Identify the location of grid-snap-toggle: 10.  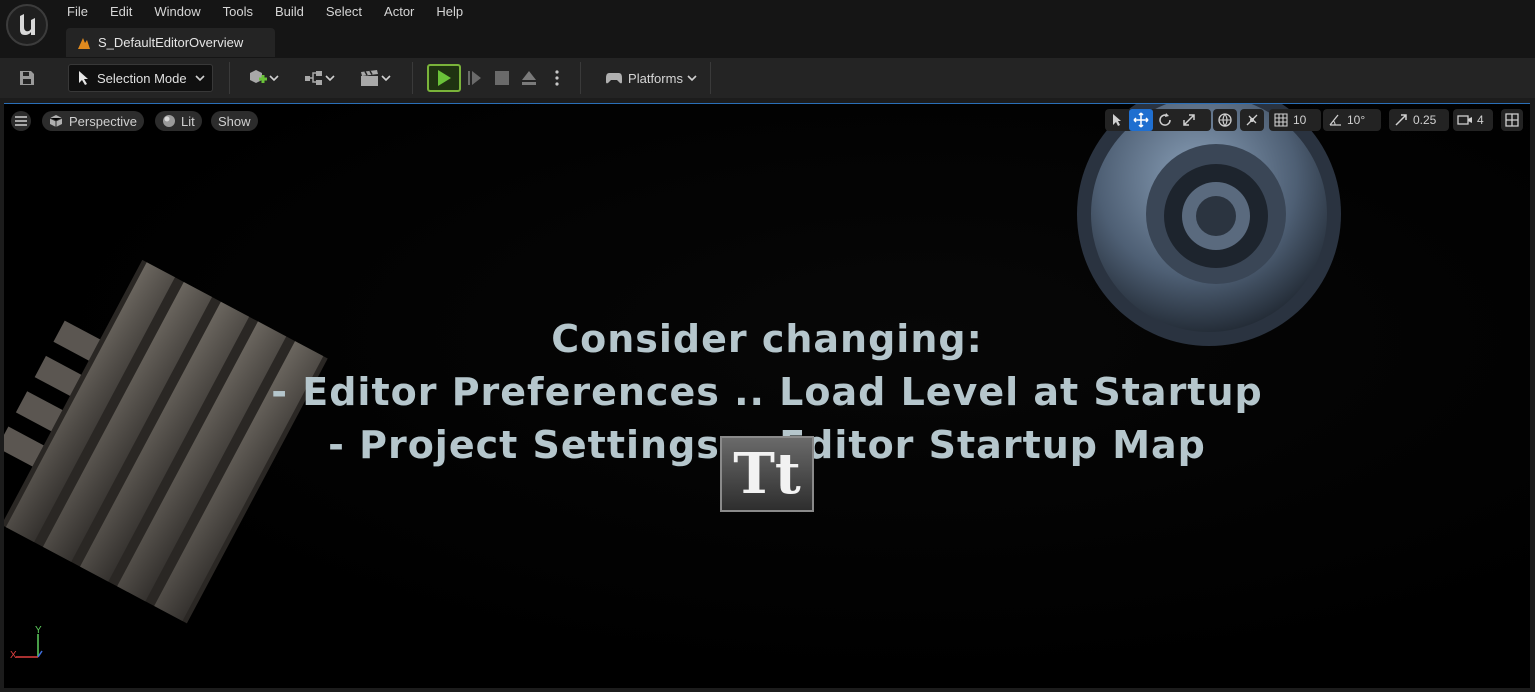
(1295, 120).